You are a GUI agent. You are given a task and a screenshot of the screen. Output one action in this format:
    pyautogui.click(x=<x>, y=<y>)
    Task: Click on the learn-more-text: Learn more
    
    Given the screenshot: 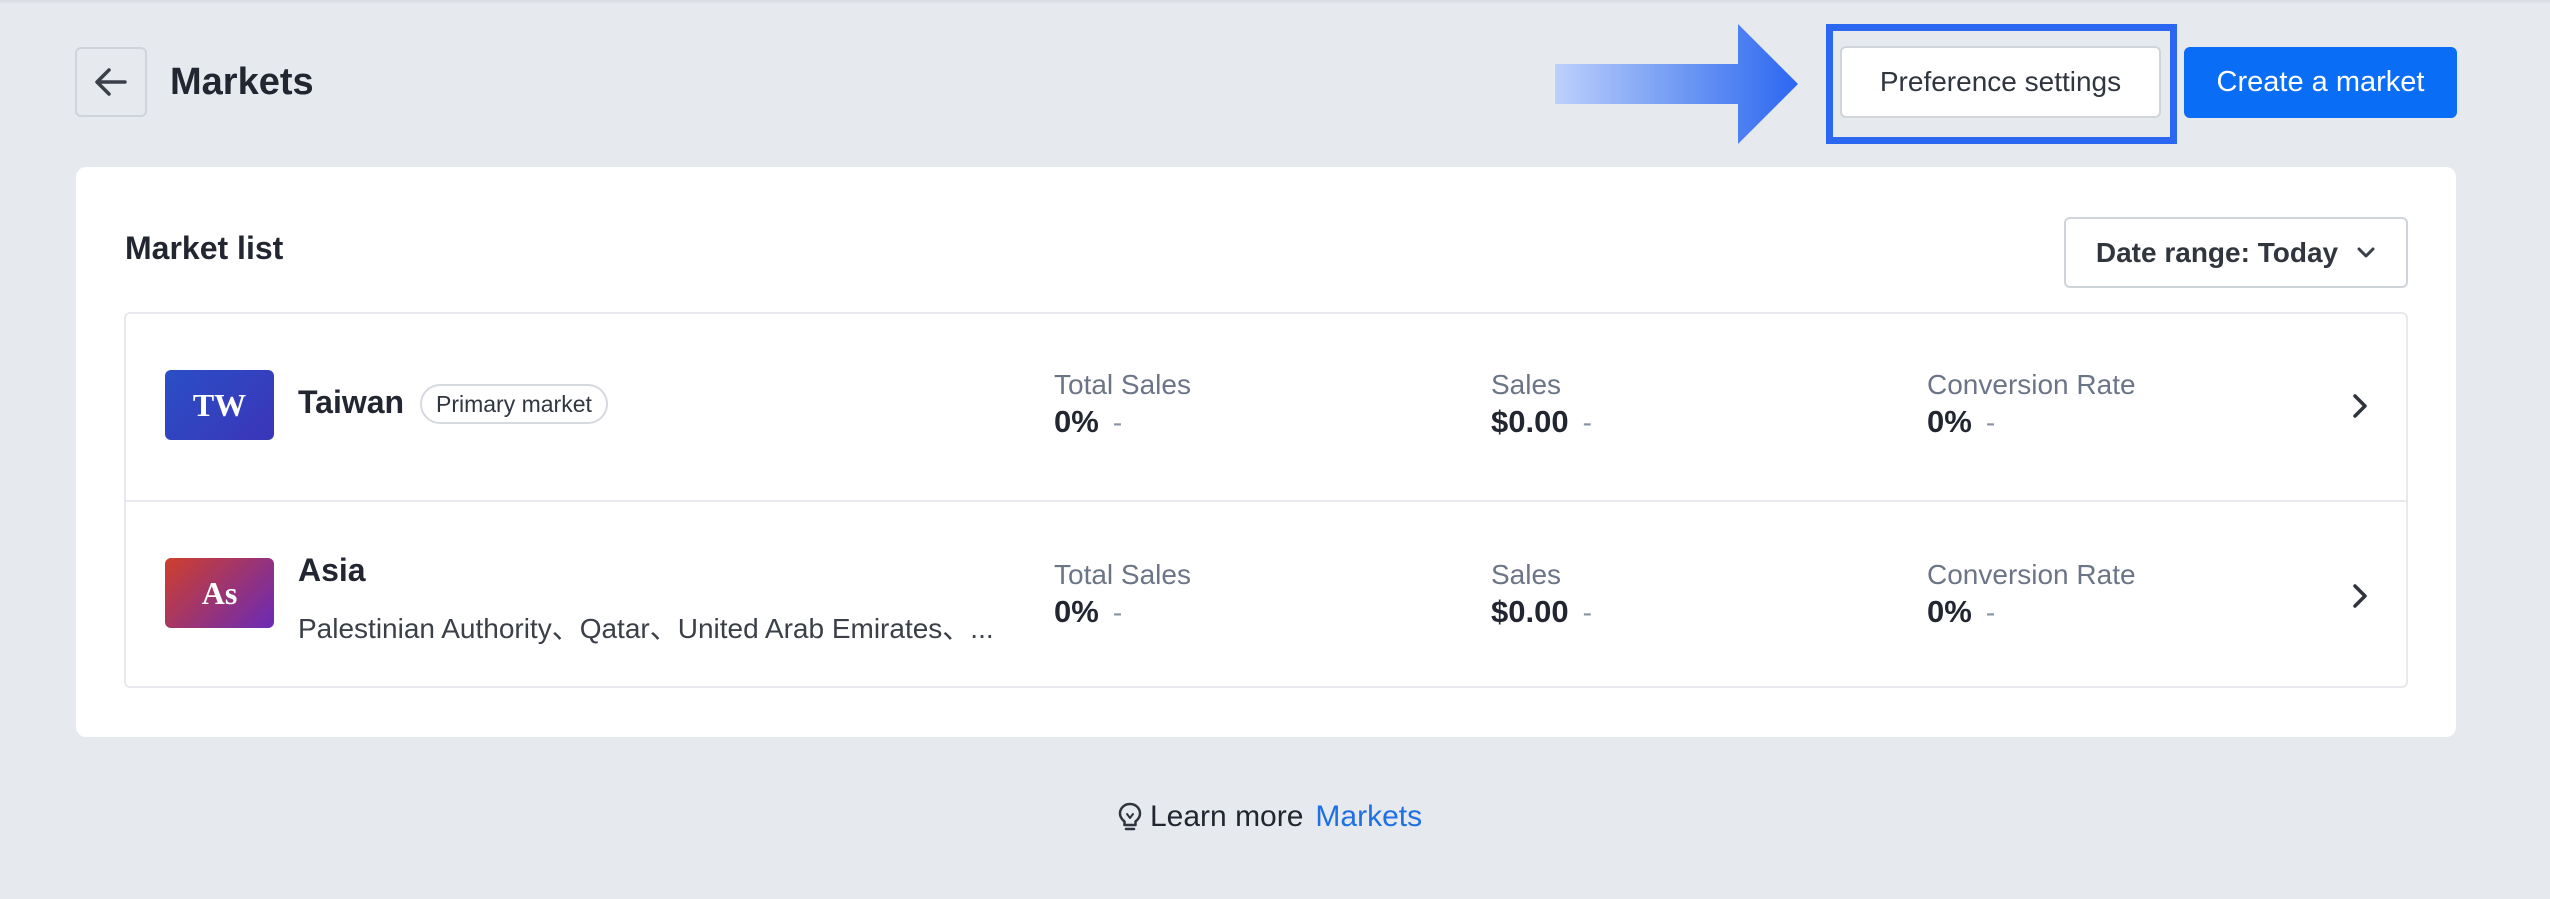 What is the action you would take?
    pyautogui.click(x=1227, y=816)
    